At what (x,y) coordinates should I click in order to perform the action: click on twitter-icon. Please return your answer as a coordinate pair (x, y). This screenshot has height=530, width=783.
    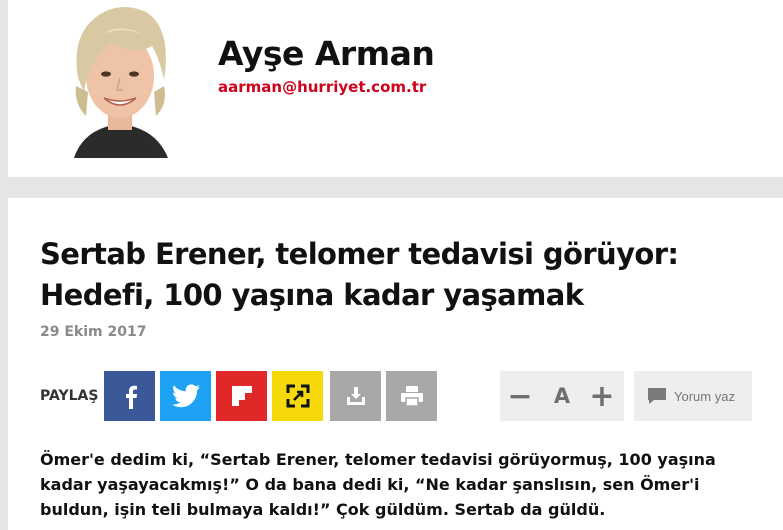
    Looking at the image, I should click on (185, 396).